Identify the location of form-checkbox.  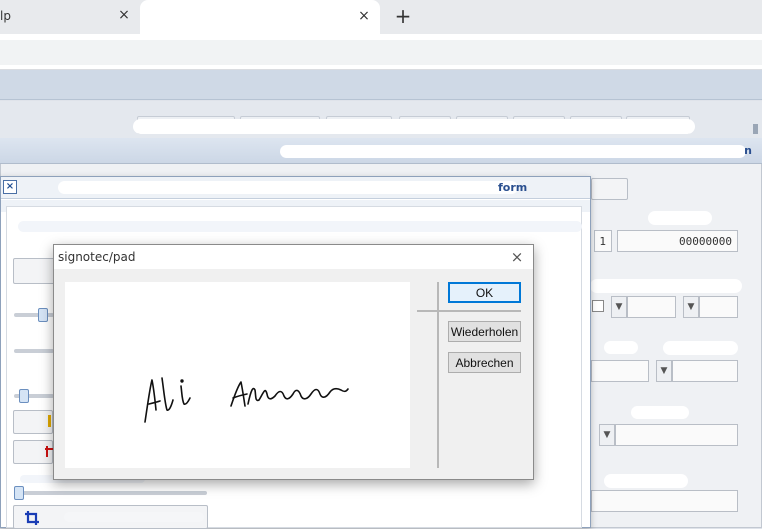
(598, 306).